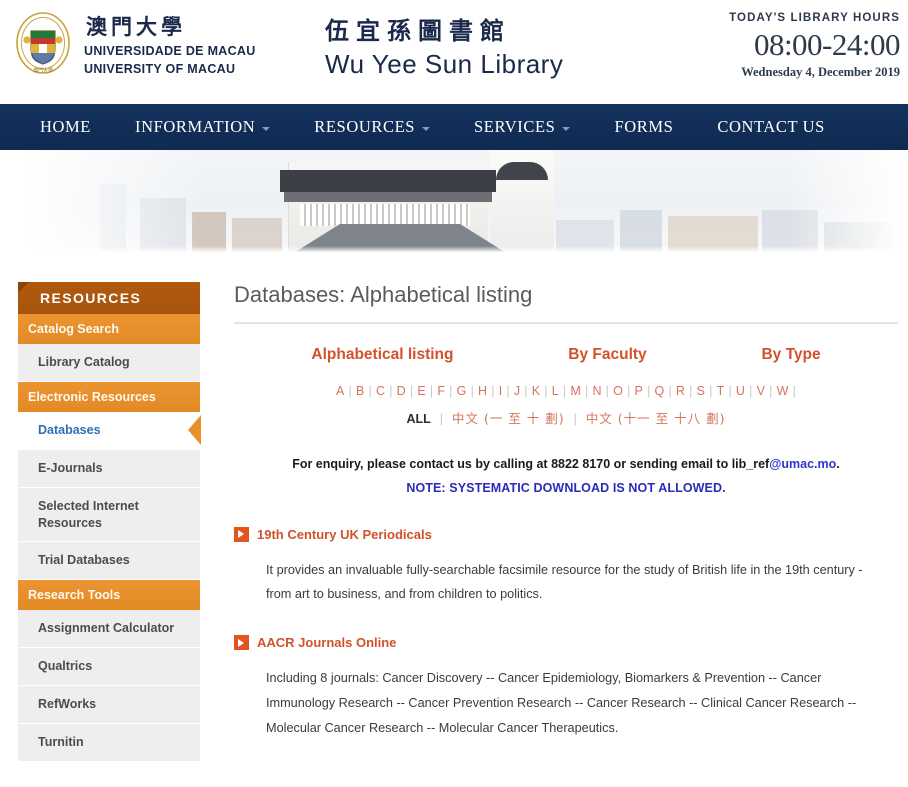 Image resolution: width=908 pixels, height=787 pixels. What do you see at coordinates (365, 126) in the screenshot?
I see `nav-item-label: RESOURCES` at bounding box center [365, 126].